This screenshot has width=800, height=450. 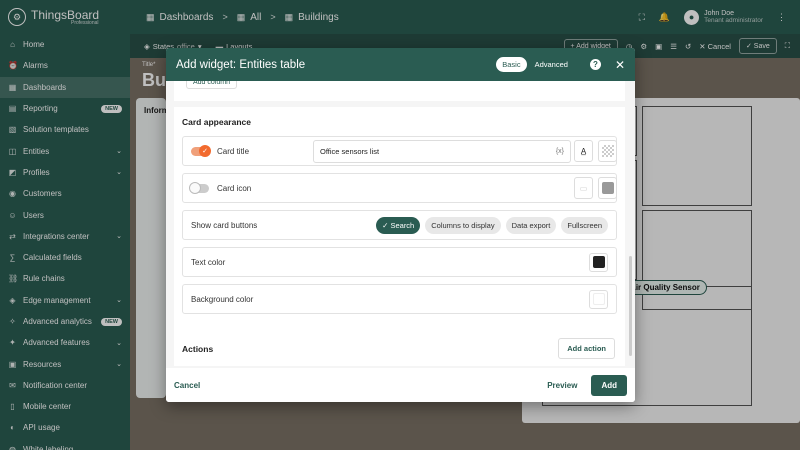 I want to click on dialog-title-name: Entities table, so click(x=272, y=64).